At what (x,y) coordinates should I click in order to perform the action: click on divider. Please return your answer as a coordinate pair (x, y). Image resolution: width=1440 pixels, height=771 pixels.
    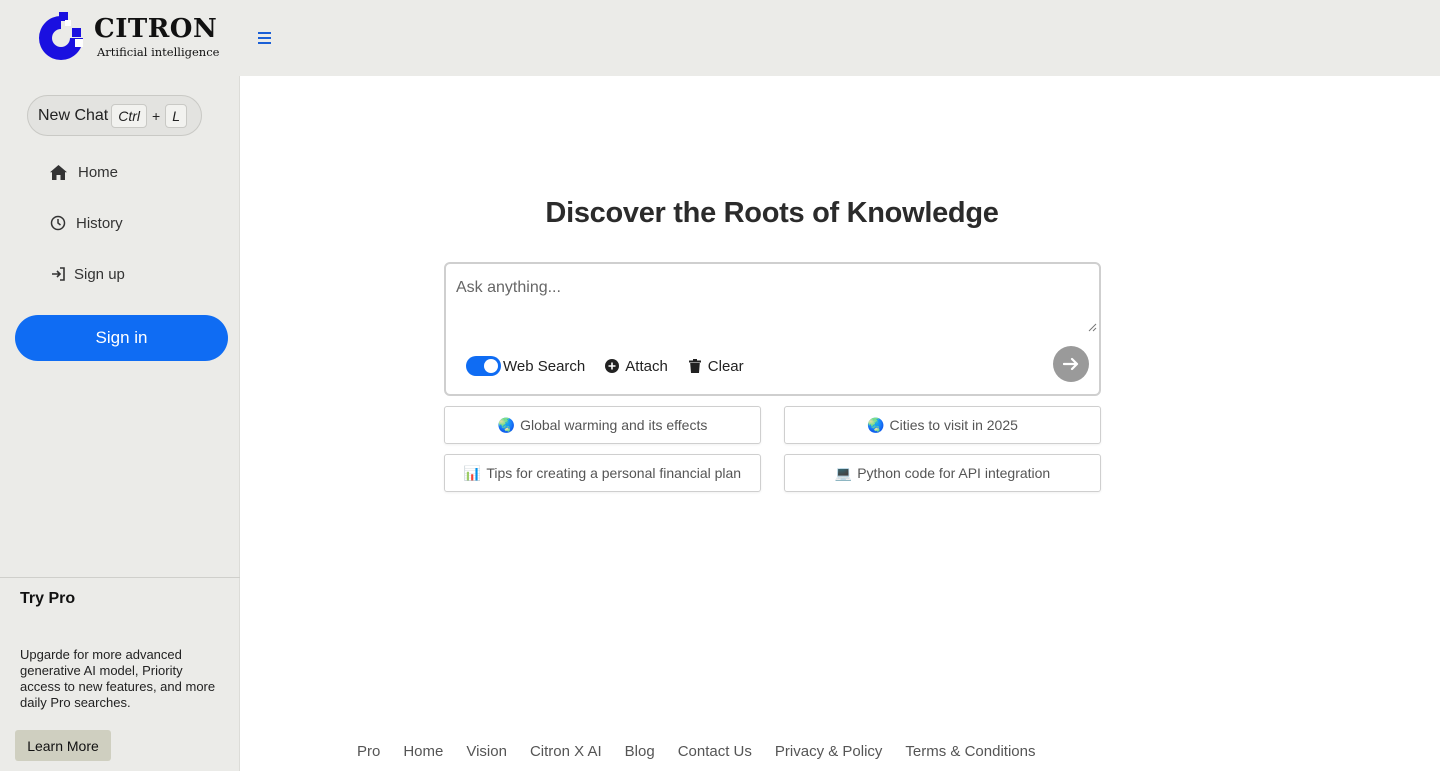
    Looking at the image, I should click on (120, 577).